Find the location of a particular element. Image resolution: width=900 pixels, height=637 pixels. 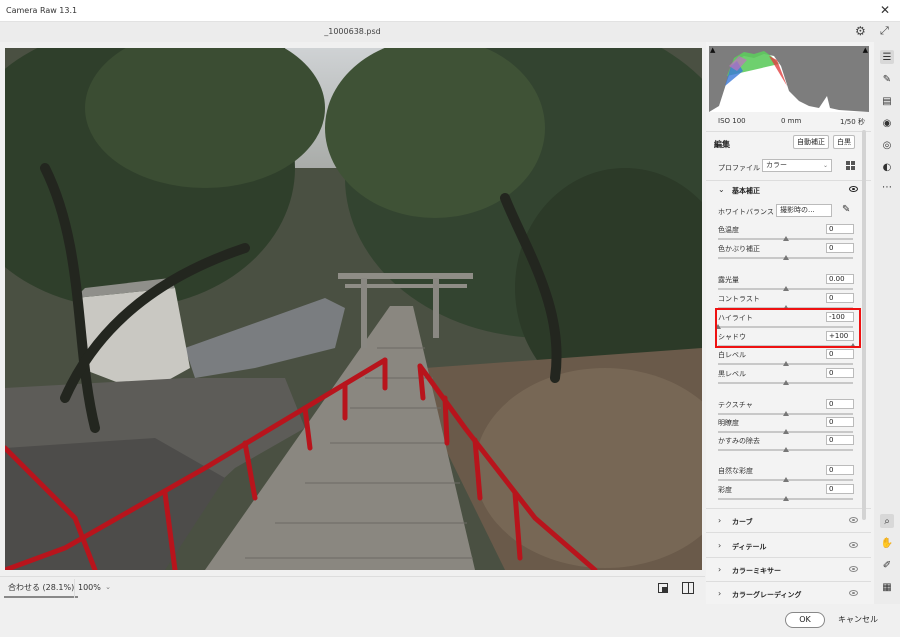

chevron-down-icon: ⌄ is located at coordinates (721, 189).